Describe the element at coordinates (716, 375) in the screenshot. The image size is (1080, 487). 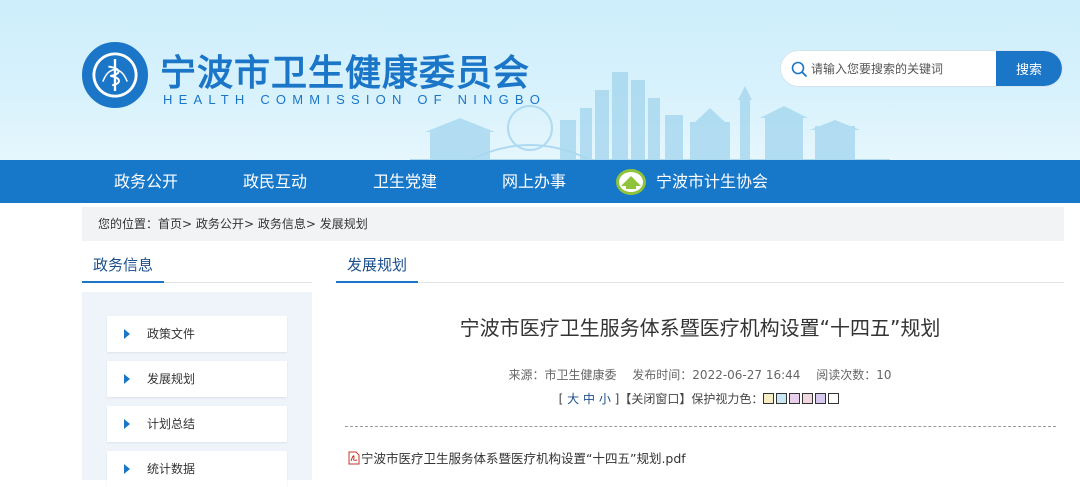
I see `article-publish-time: 发布时间：2022-06-27 16:44` at that location.